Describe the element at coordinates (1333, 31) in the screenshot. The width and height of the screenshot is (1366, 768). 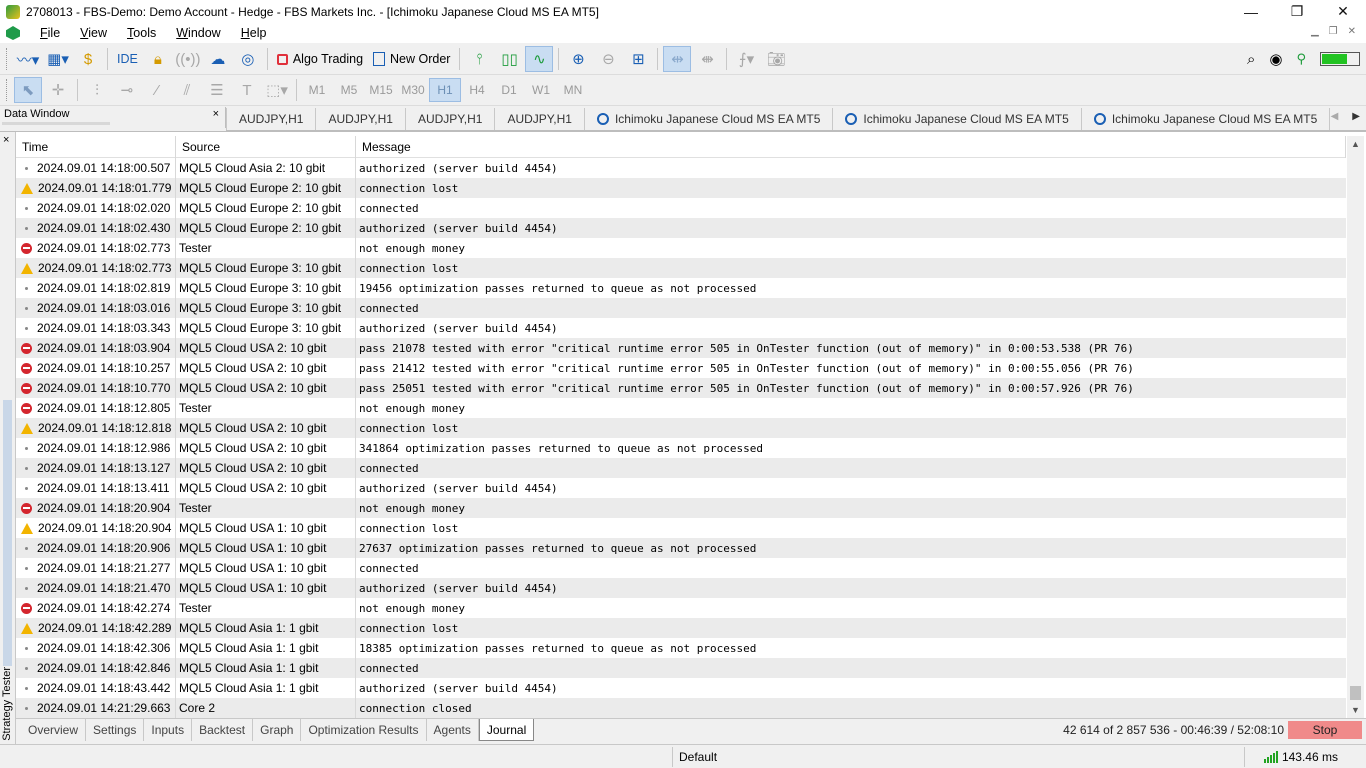
I see `mdi-restore-icon: ❐` at that location.